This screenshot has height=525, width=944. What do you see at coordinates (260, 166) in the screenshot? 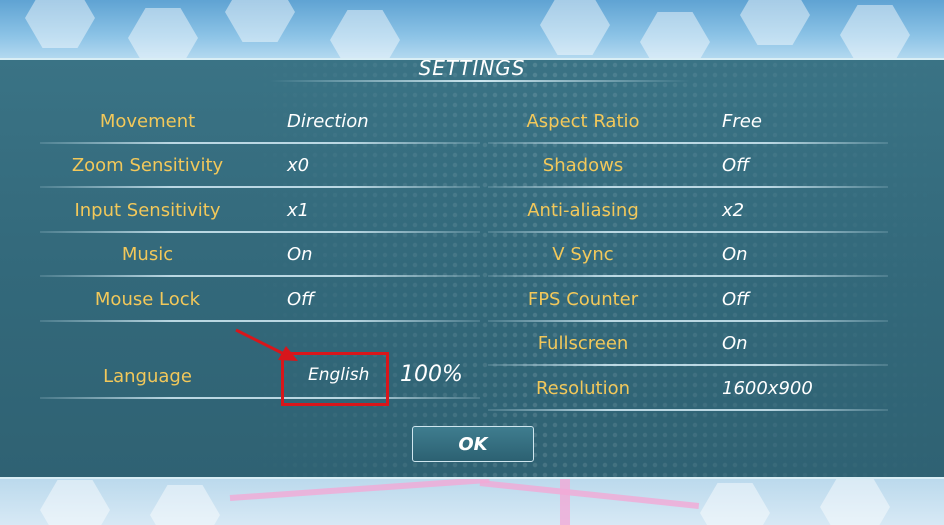
I see `setting-row-zoom-sensitivity: Zoom Sensitivity x0` at bounding box center [260, 166].